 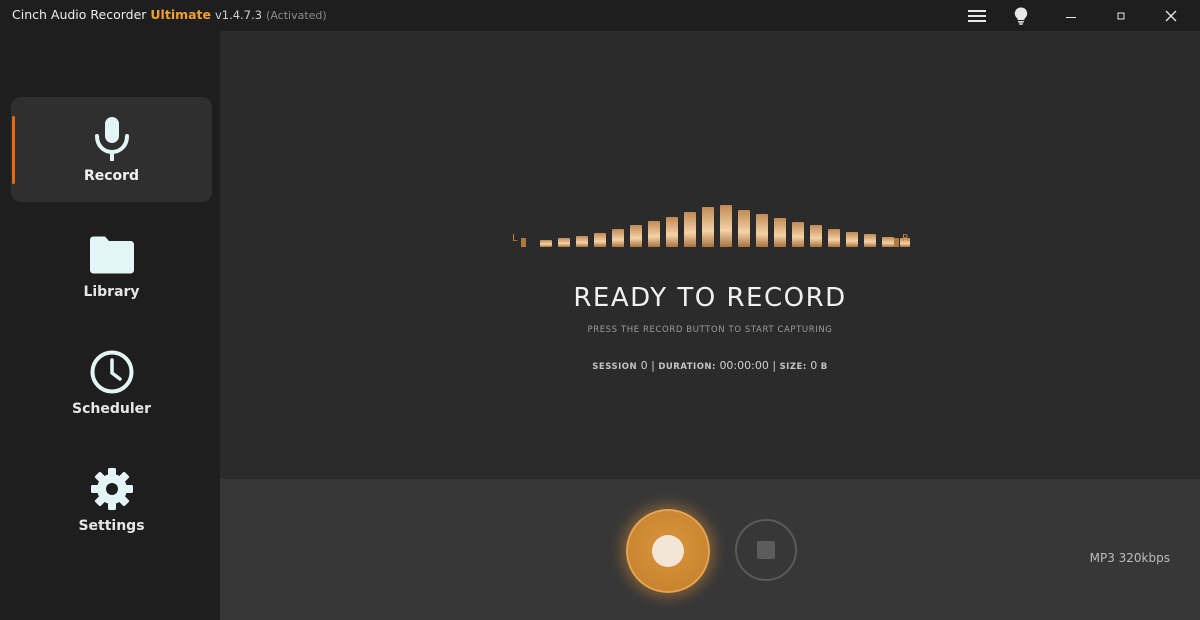 I want to click on output-format: MP3 320kbps, so click(x=1130, y=558).